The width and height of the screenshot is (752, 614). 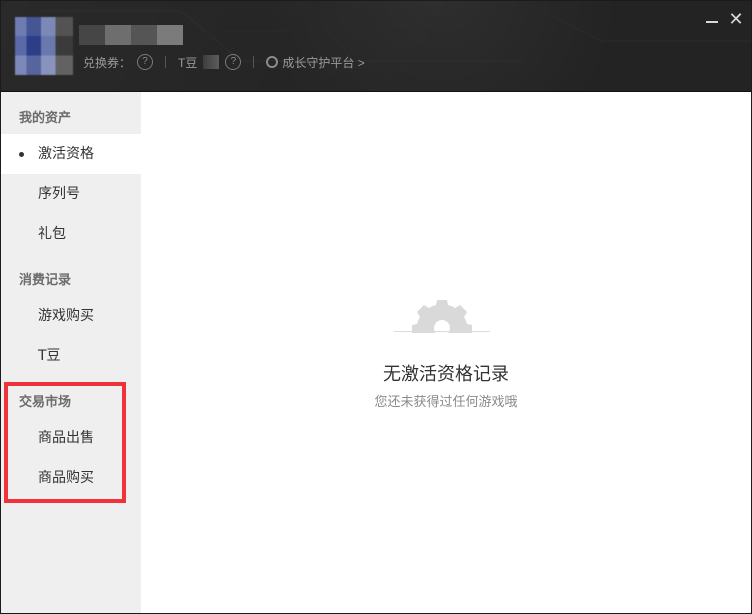 I want to click on empty-state-title: 无激活资格记录, so click(x=446, y=374).